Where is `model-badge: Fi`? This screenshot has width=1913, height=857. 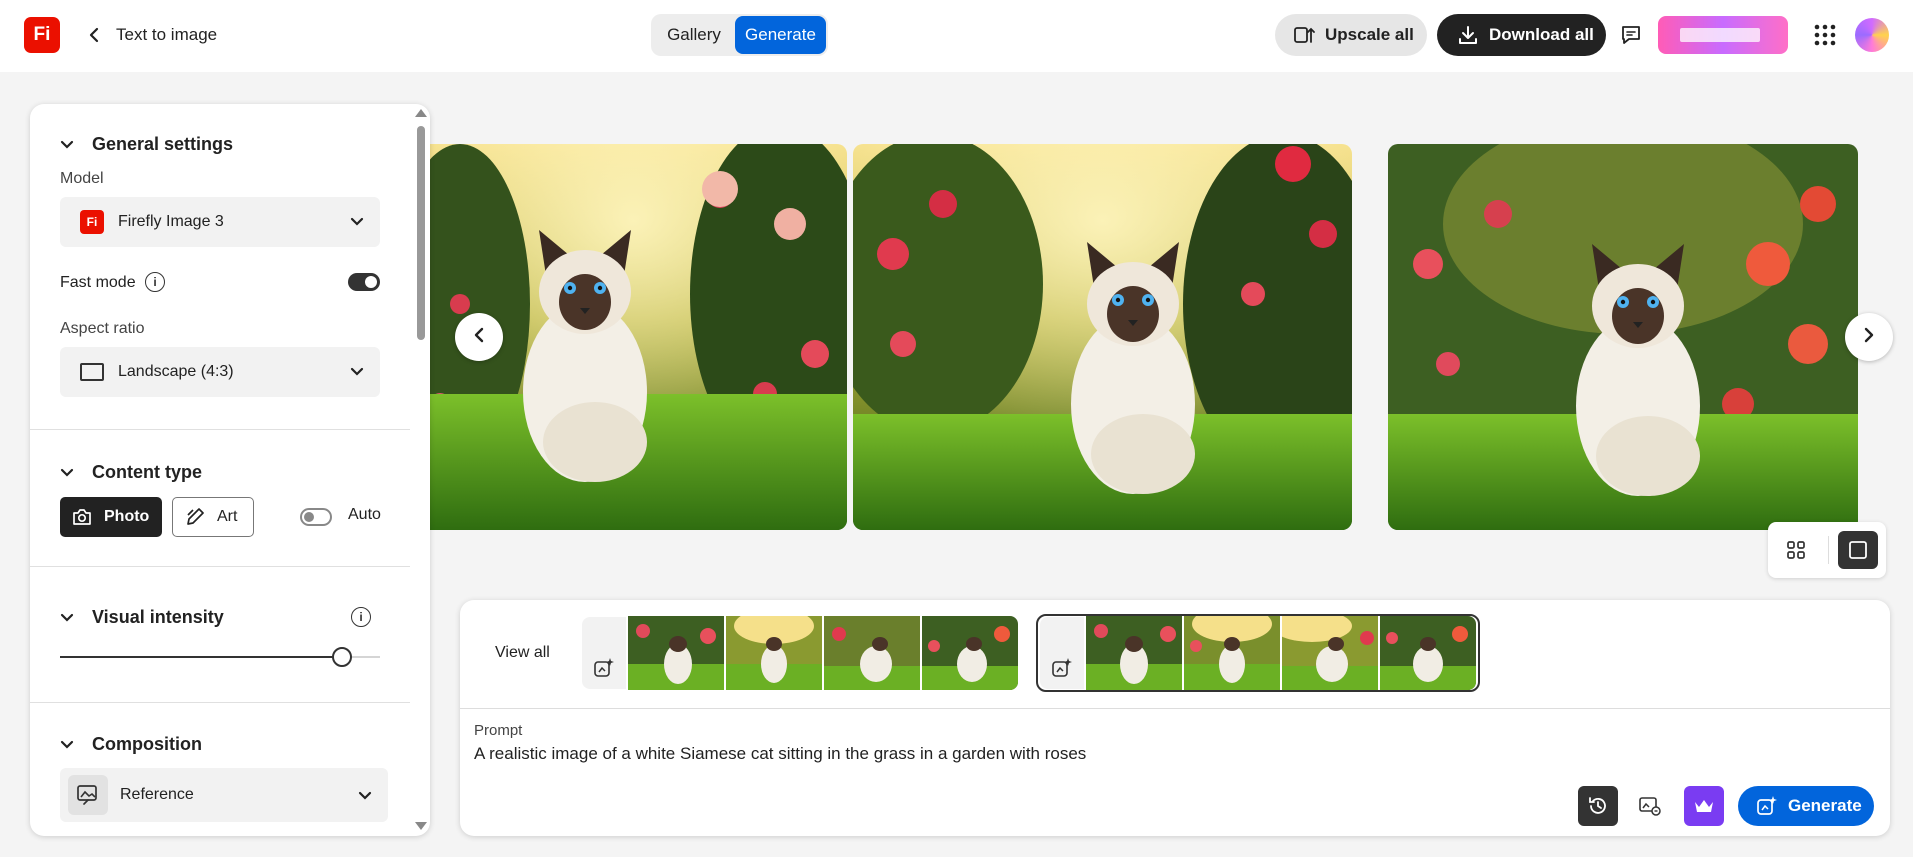 model-badge: Fi is located at coordinates (92, 222).